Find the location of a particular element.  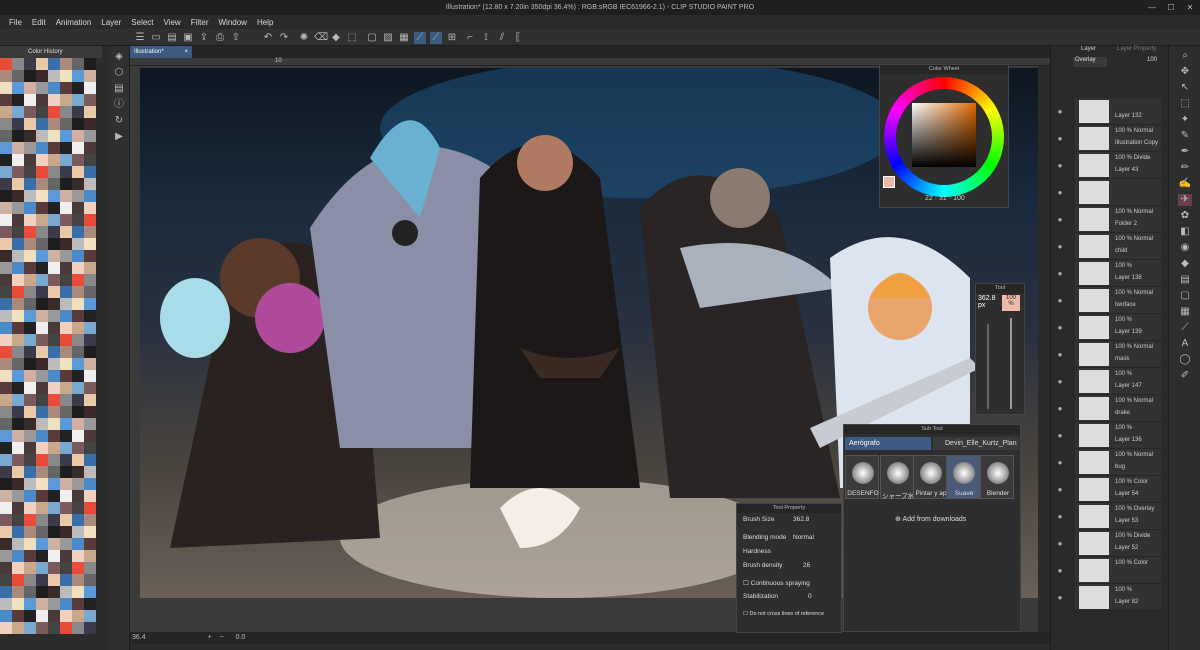

layer-tab: Layer is located at coordinates (1088, 49).